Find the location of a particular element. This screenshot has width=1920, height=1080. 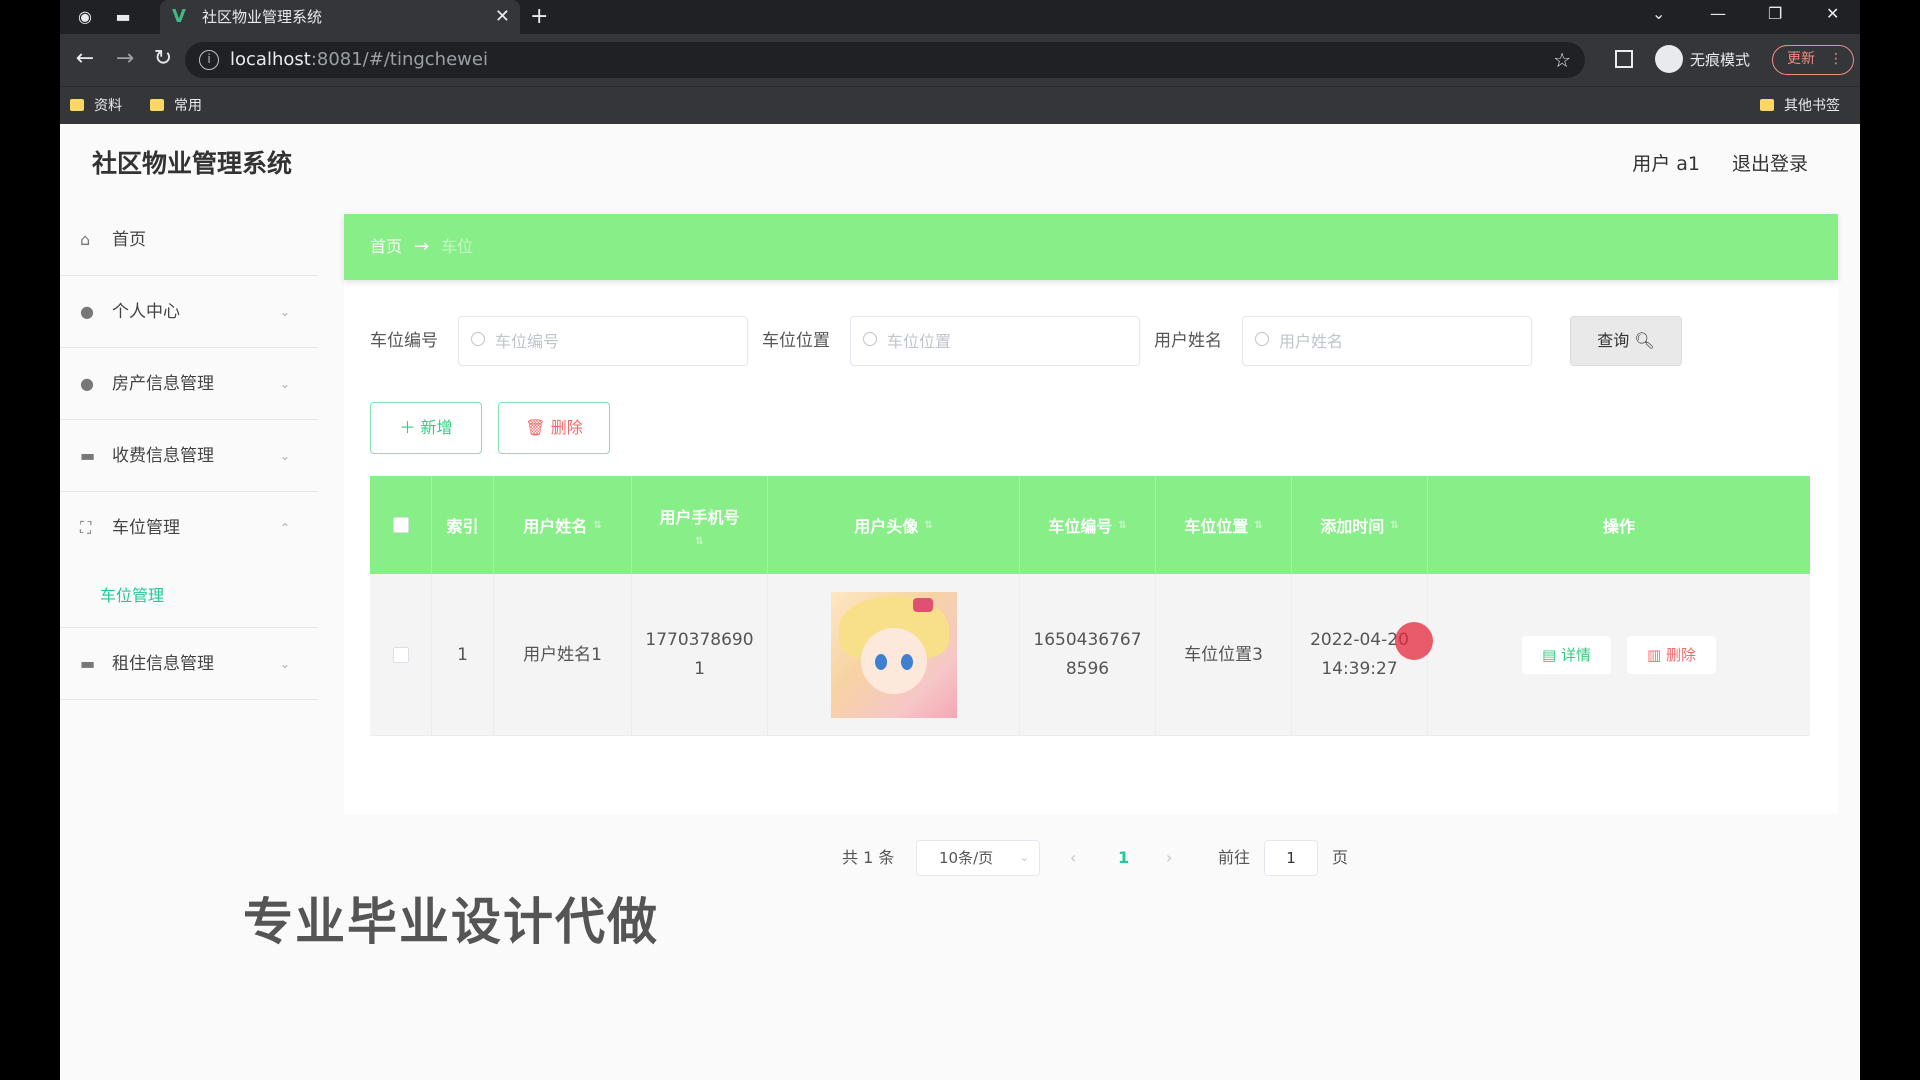

add-label: 新增 is located at coordinates (436, 427).